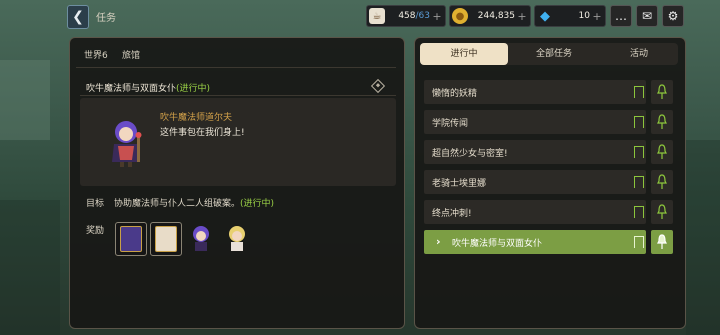 The image size is (720, 335). Describe the element at coordinates (257, 204) in the screenshot. I see `objective-status: (进行中)` at that location.